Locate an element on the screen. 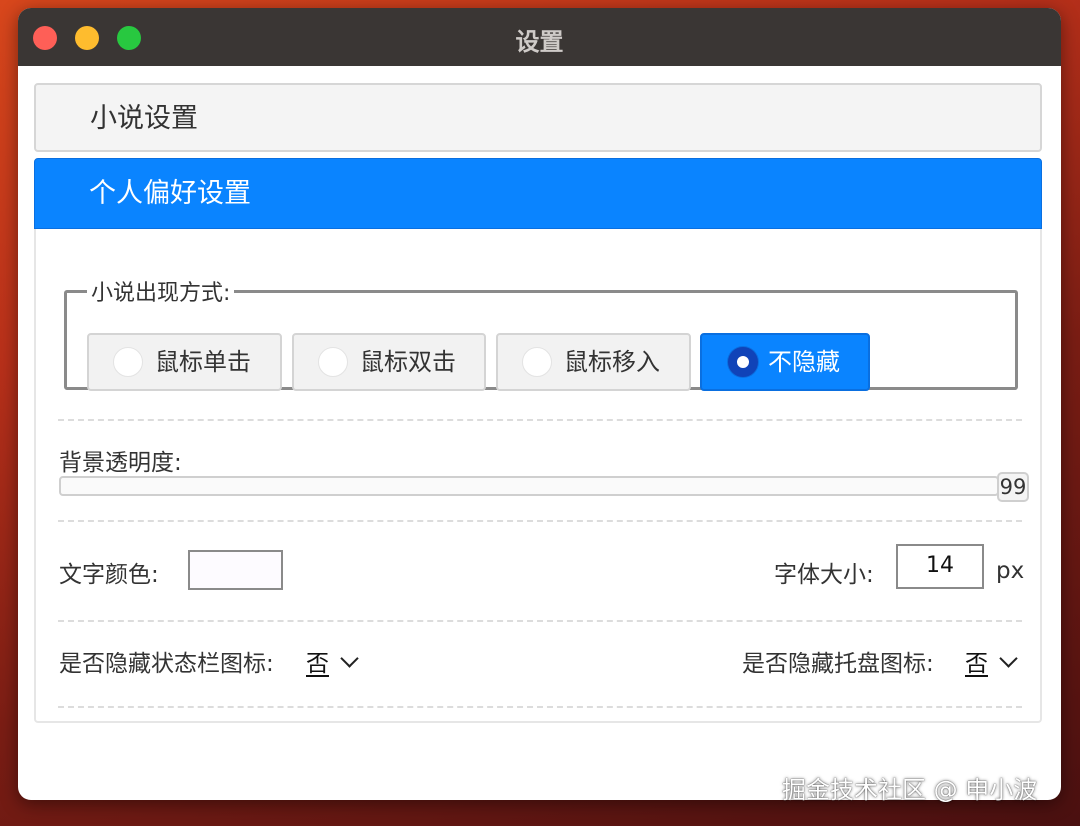  radio-mouse-click: 鼠标单击 is located at coordinates (184, 362).